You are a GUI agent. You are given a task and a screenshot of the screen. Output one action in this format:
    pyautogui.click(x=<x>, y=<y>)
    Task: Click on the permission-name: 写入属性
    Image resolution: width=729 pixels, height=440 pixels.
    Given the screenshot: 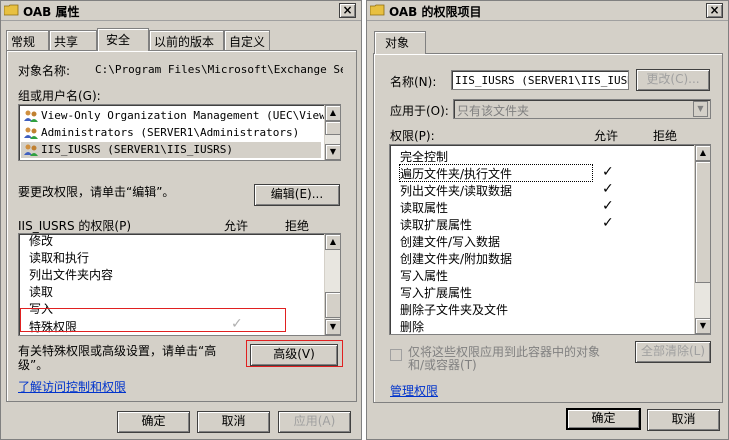 What is the action you would take?
    pyautogui.click(x=424, y=276)
    